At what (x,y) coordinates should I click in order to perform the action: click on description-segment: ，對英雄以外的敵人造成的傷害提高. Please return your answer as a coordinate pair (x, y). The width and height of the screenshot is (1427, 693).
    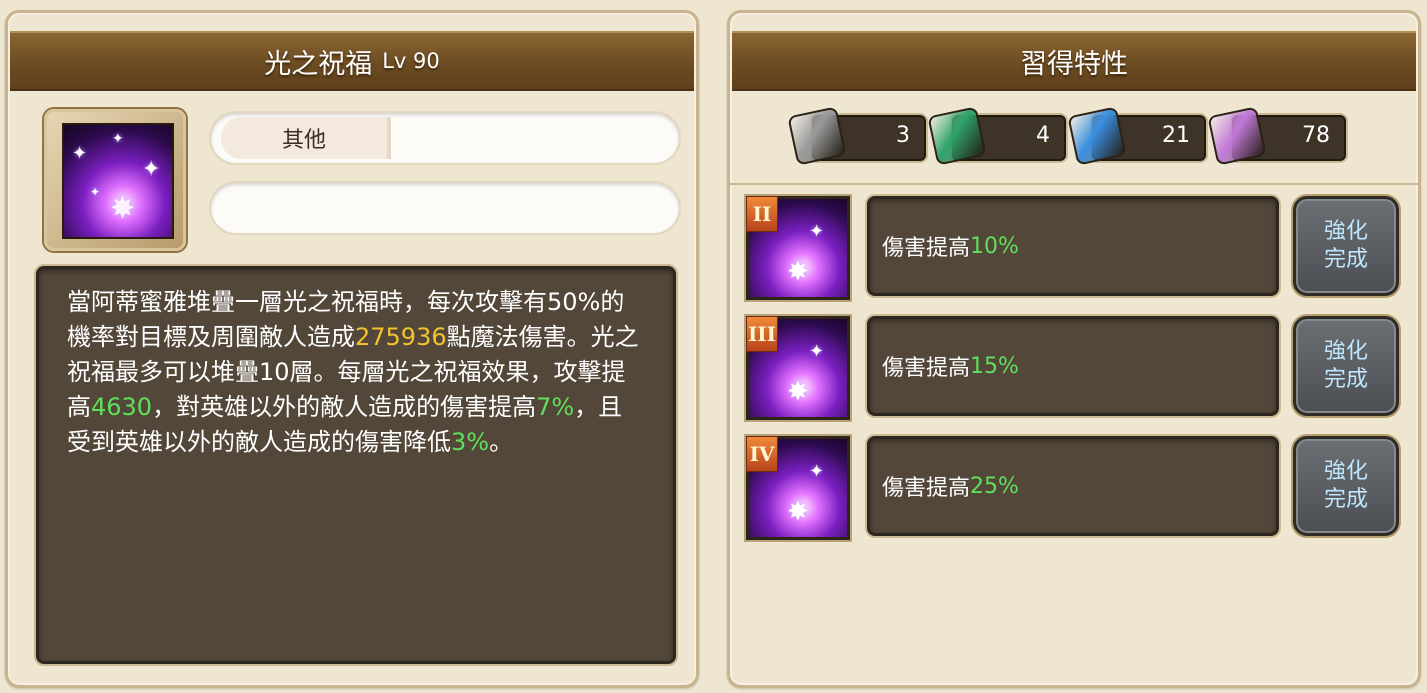
    Looking at the image, I should click on (344, 407).